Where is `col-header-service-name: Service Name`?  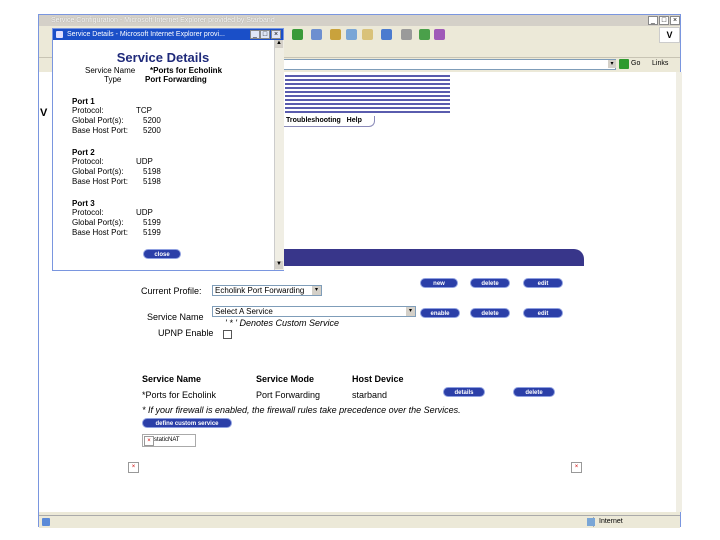 col-header-service-name: Service Name is located at coordinates (172, 379).